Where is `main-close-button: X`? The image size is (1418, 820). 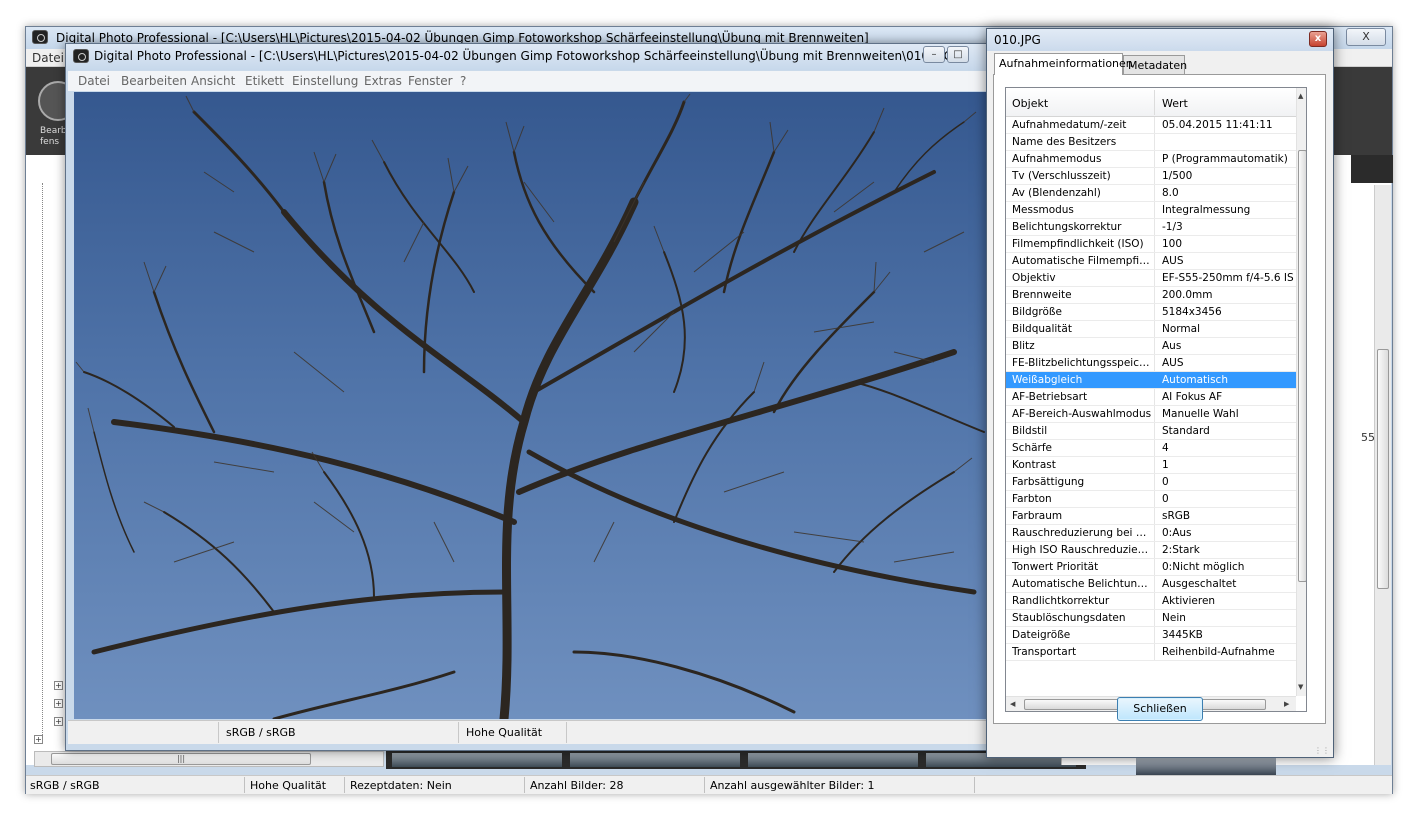 main-close-button: X is located at coordinates (1366, 37).